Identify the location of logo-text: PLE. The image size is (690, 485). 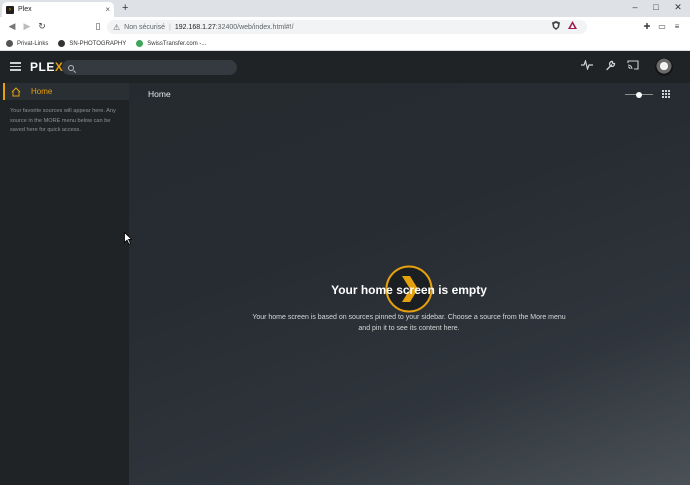
(42, 67).